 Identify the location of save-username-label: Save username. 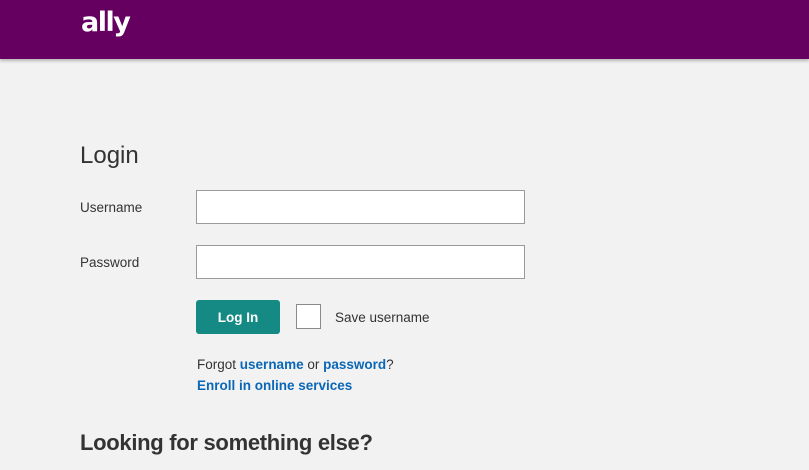
(382, 318).